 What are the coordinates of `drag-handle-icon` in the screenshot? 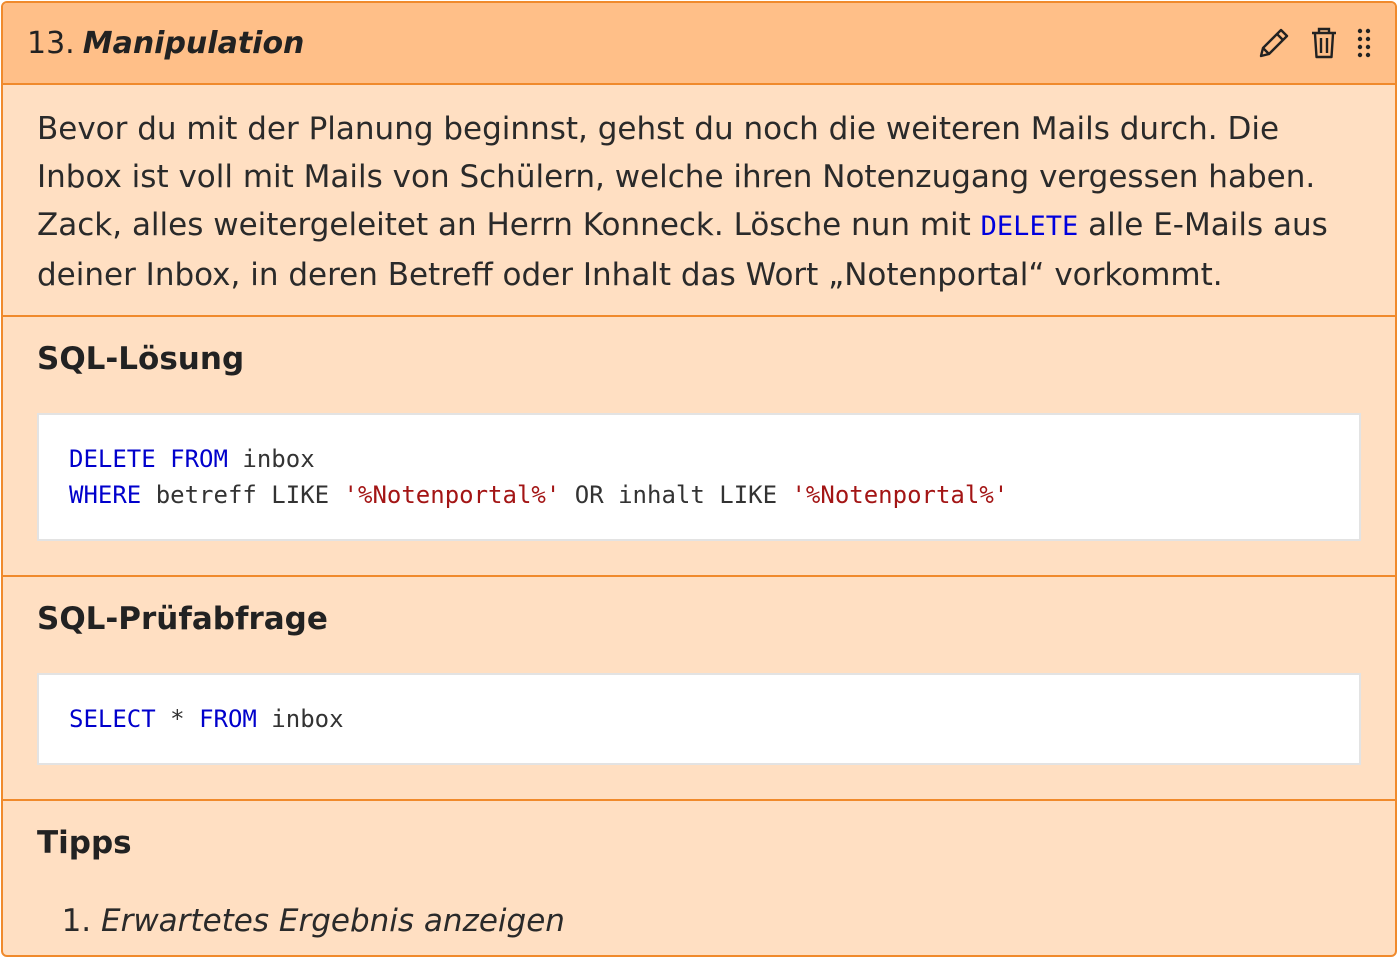 It's located at (1364, 43).